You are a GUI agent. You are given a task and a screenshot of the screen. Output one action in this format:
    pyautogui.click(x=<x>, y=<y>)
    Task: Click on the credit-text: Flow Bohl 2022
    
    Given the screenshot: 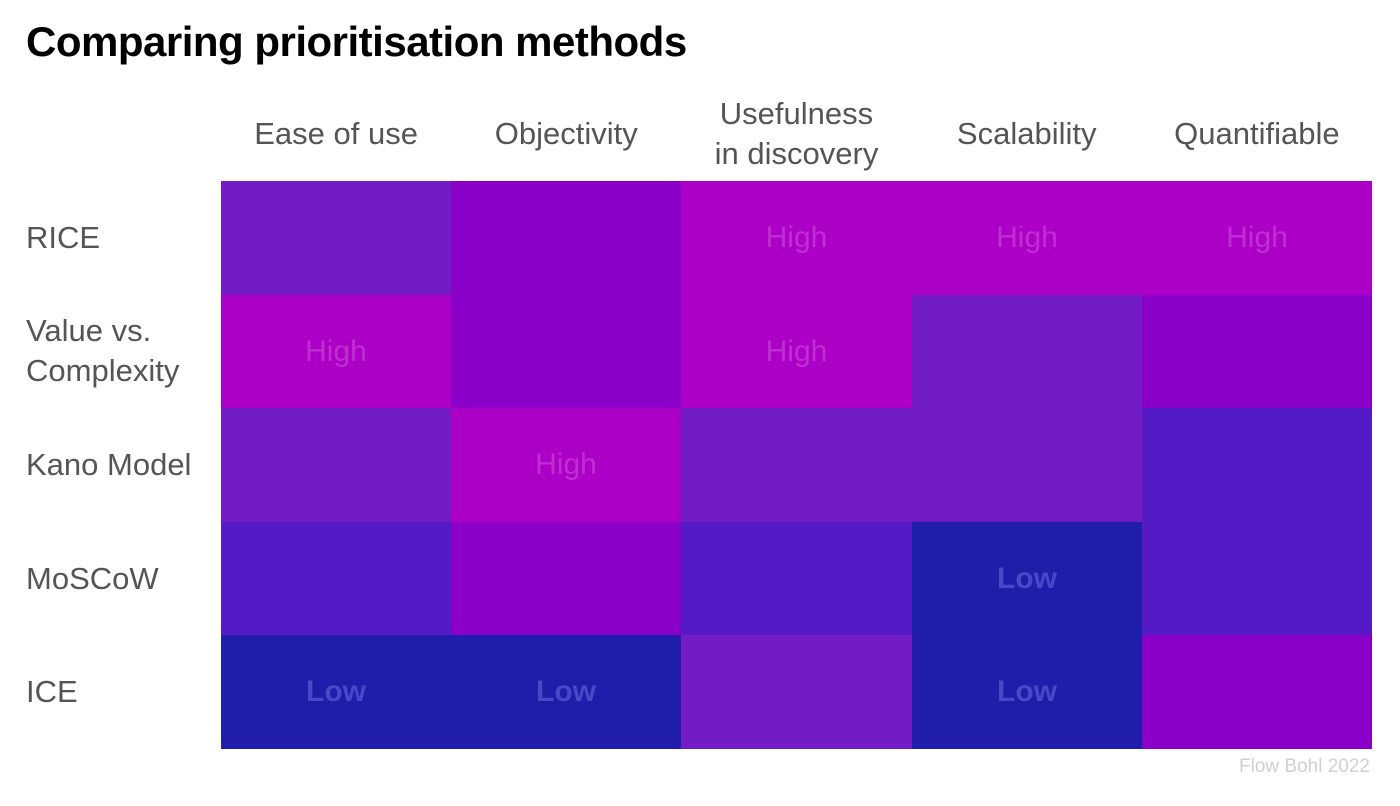 What is the action you would take?
    pyautogui.click(x=1304, y=766)
    